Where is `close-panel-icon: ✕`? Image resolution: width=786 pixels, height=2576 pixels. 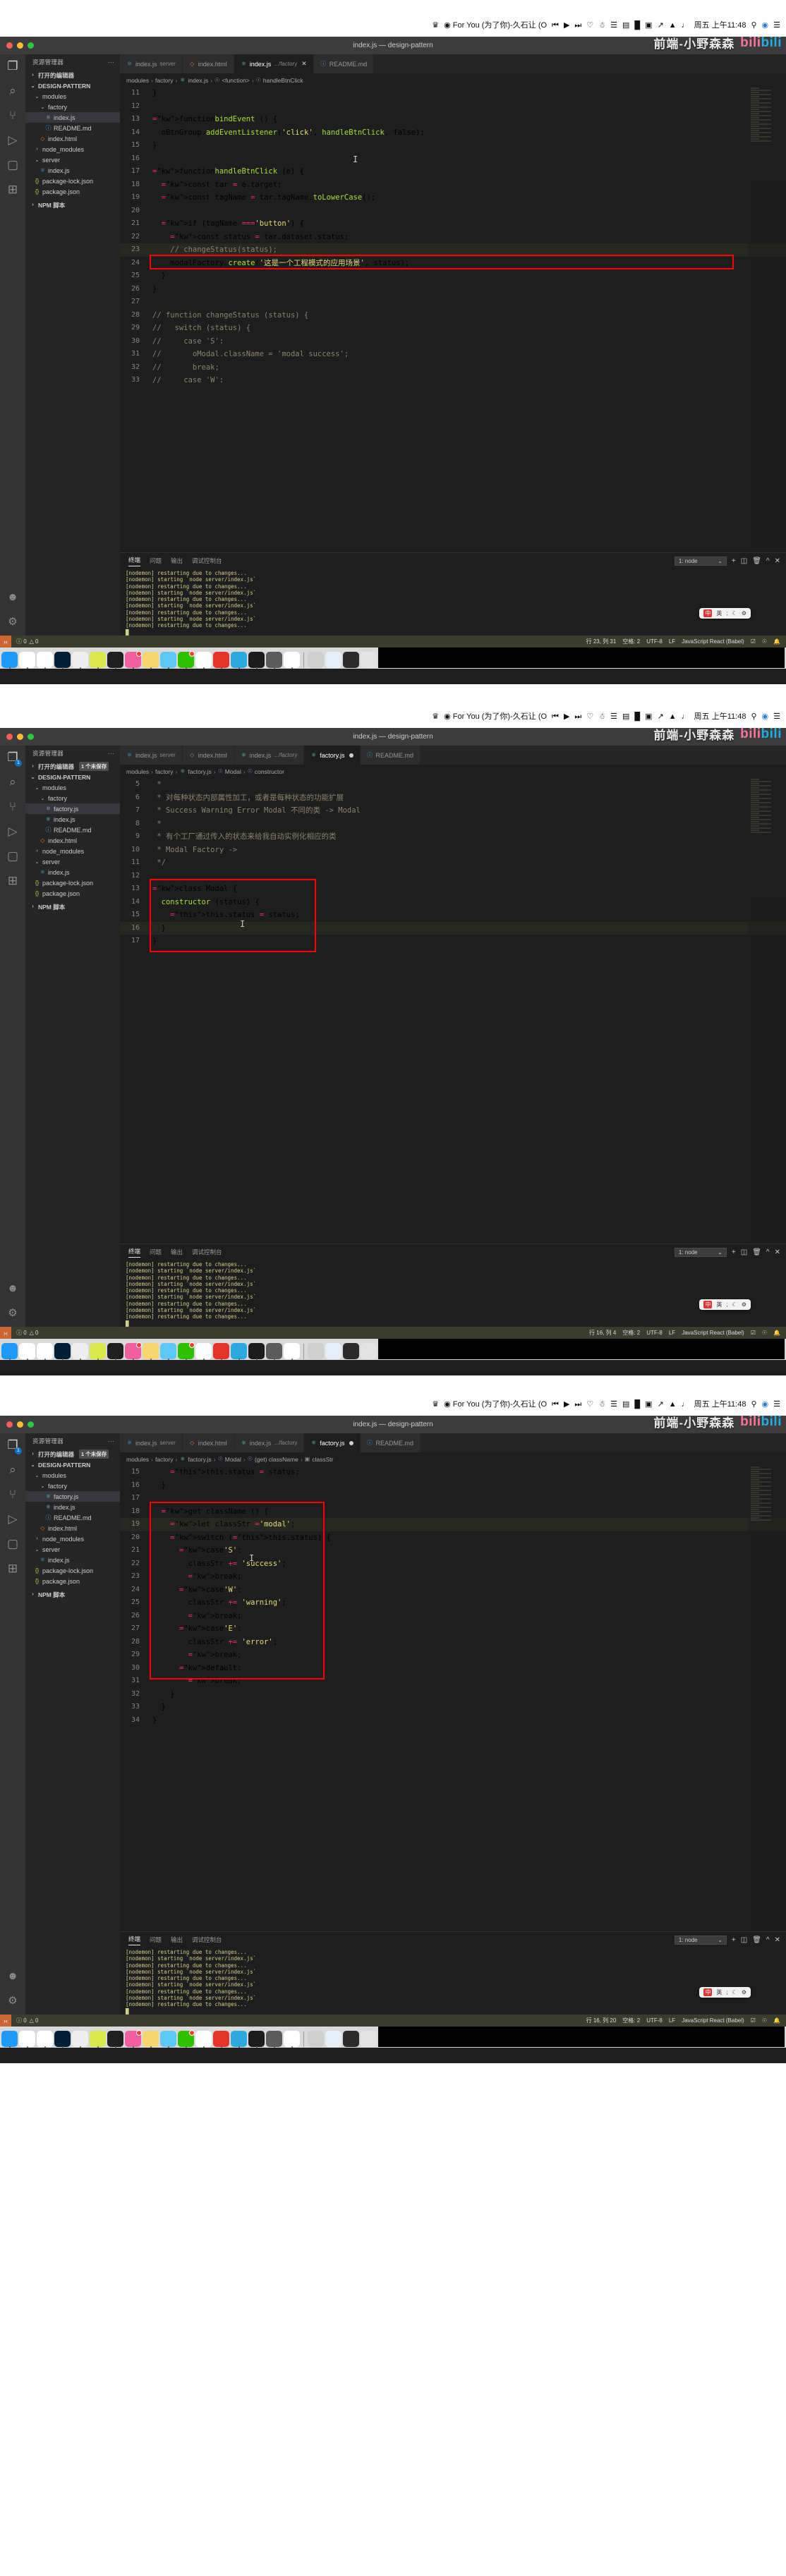 close-panel-icon: ✕ is located at coordinates (777, 1252).